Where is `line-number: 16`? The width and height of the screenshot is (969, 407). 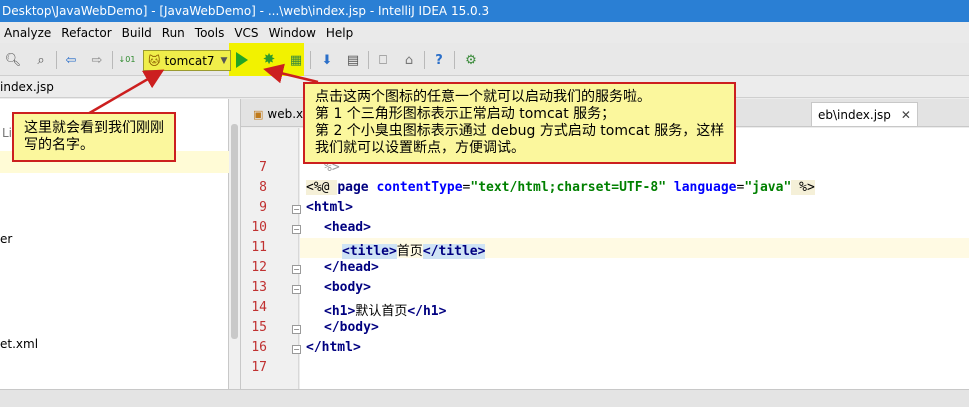
line-number: 16 is located at coordinates (259, 347).